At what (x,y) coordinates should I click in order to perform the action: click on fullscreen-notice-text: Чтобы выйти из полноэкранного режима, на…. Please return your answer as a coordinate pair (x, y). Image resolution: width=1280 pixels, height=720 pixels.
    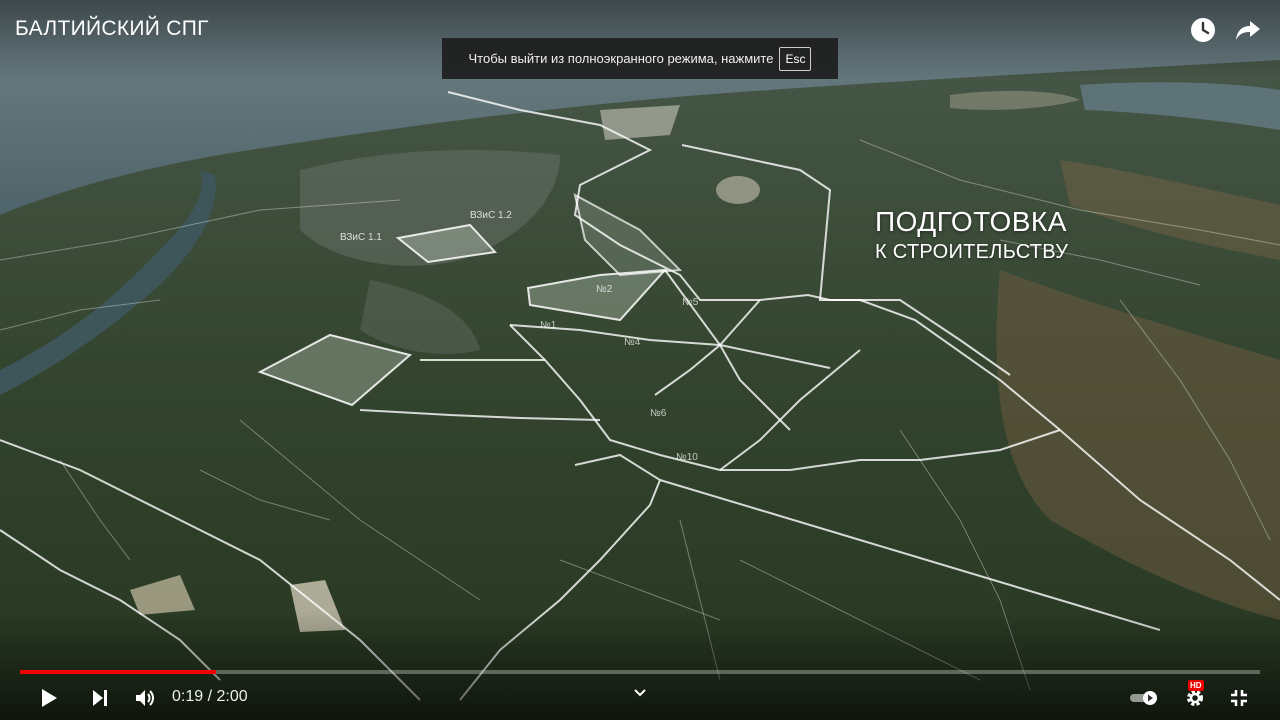
    Looking at the image, I should click on (621, 58).